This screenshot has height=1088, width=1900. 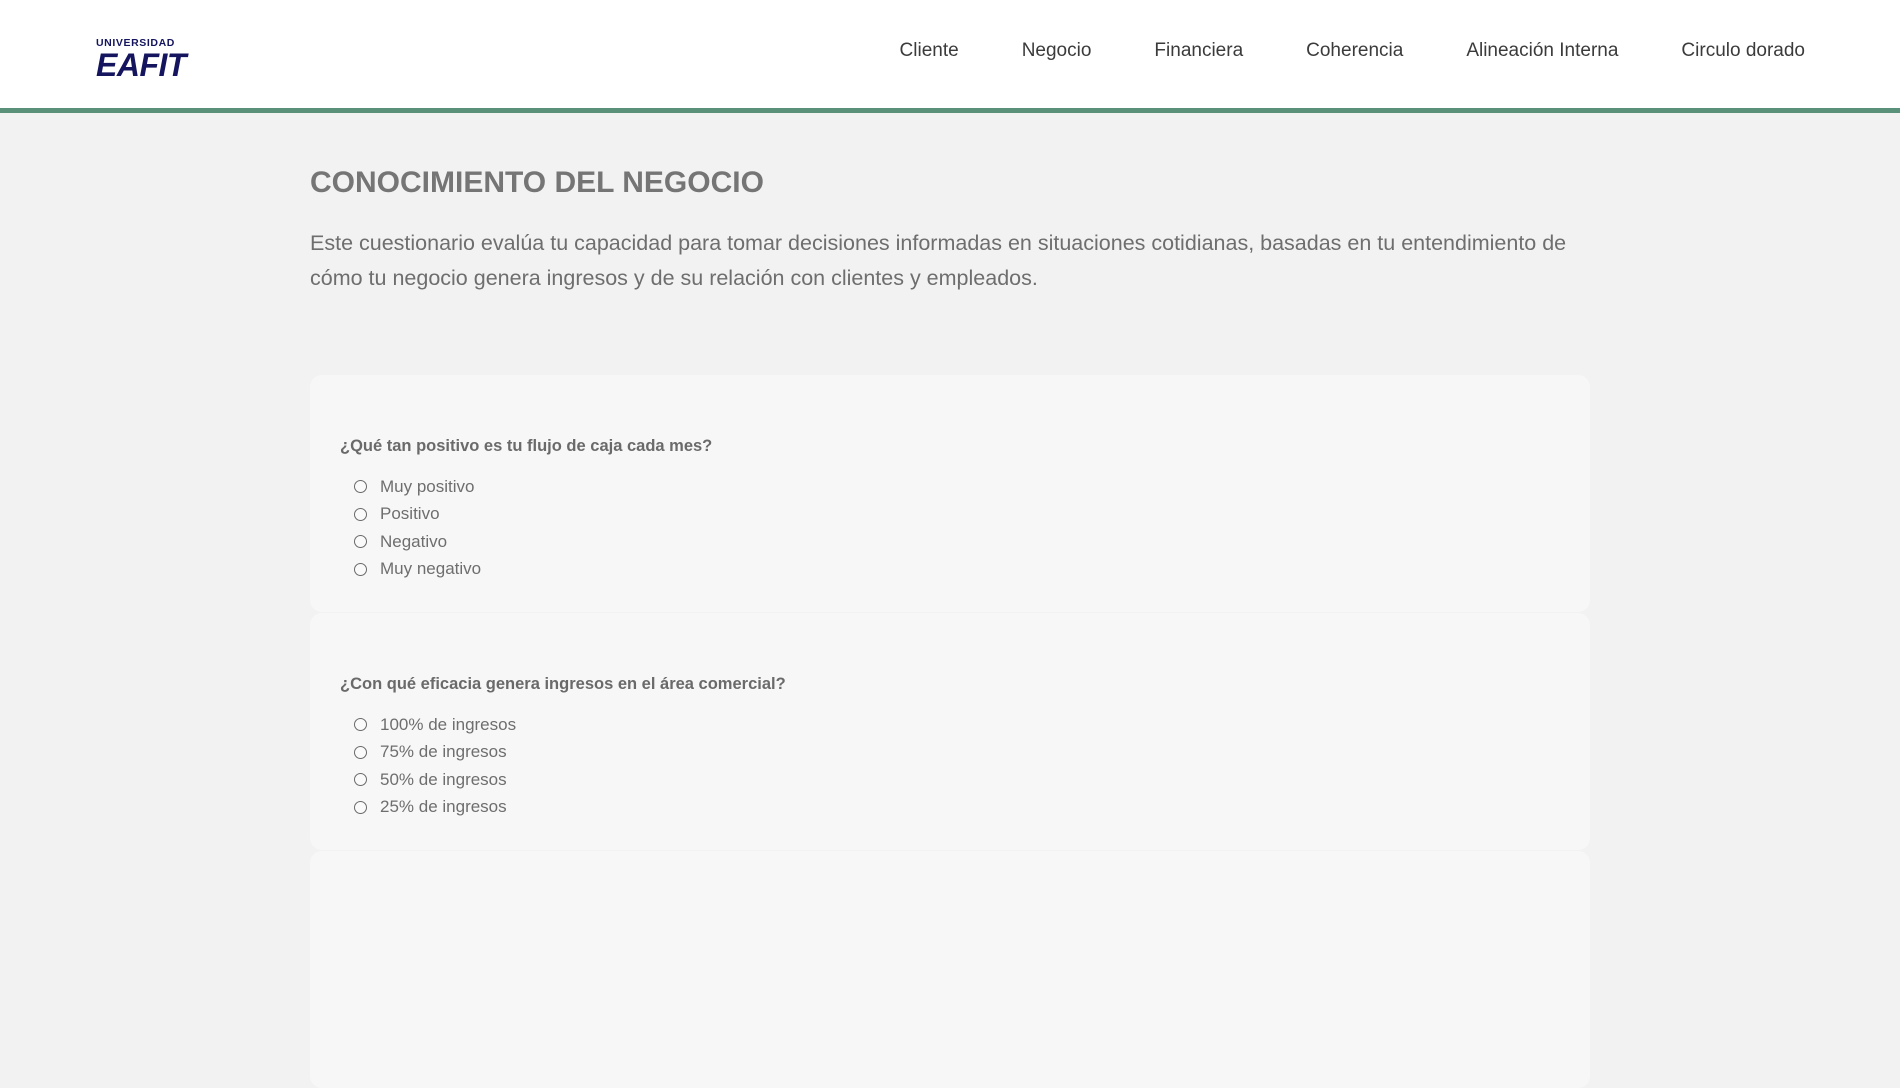 What do you see at coordinates (414, 541) in the screenshot?
I see `option-label: Negativo` at bounding box center [414, 541].